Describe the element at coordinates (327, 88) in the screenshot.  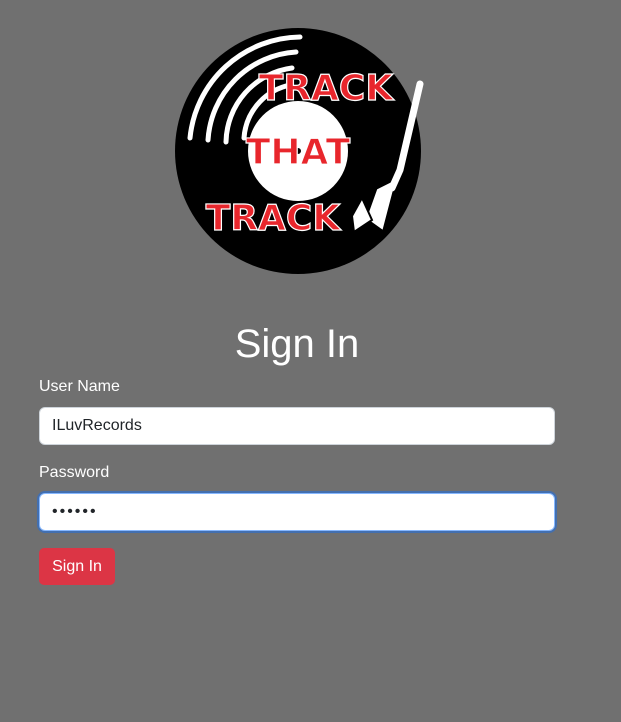
I see `logo-word-track-top: TRACK` at that location.